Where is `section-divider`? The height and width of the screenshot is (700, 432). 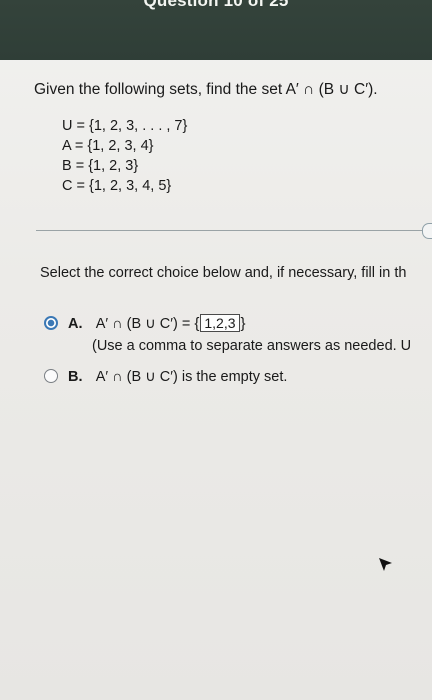 section-divider is located at coordinates (234, 230).